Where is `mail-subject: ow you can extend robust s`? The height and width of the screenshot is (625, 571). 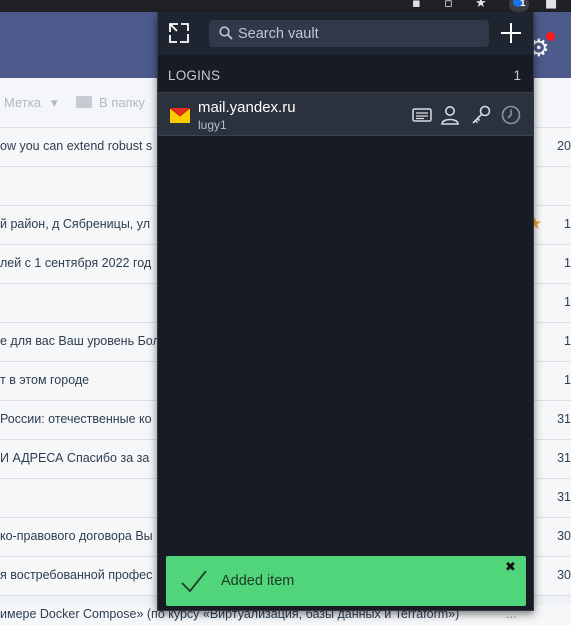
mail-subject: ow you can extend robust s is located at coordinates (76, 146).